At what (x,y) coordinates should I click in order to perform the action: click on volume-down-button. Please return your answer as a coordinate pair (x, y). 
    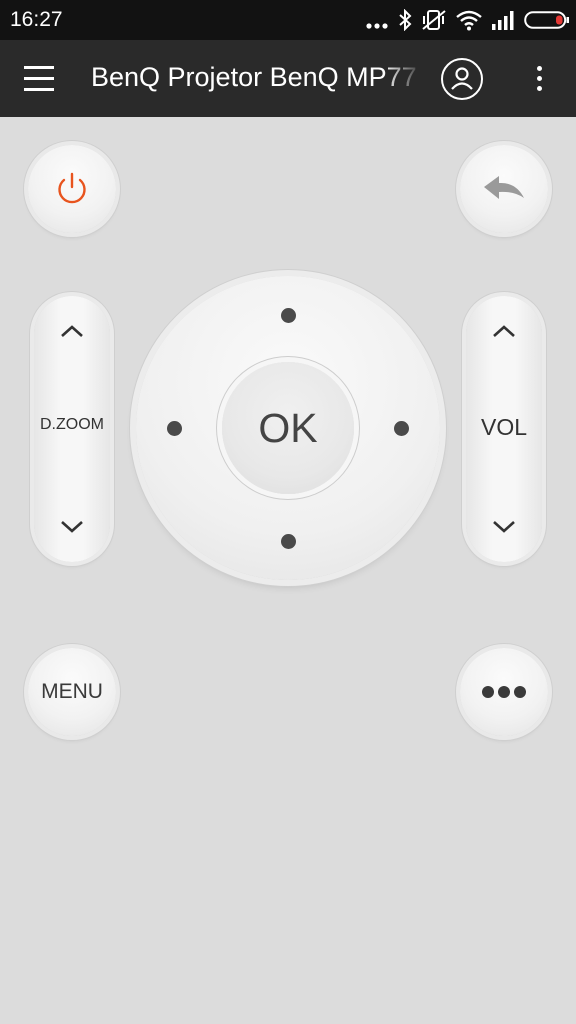
    Looking at the image, I should click on (504, 527).